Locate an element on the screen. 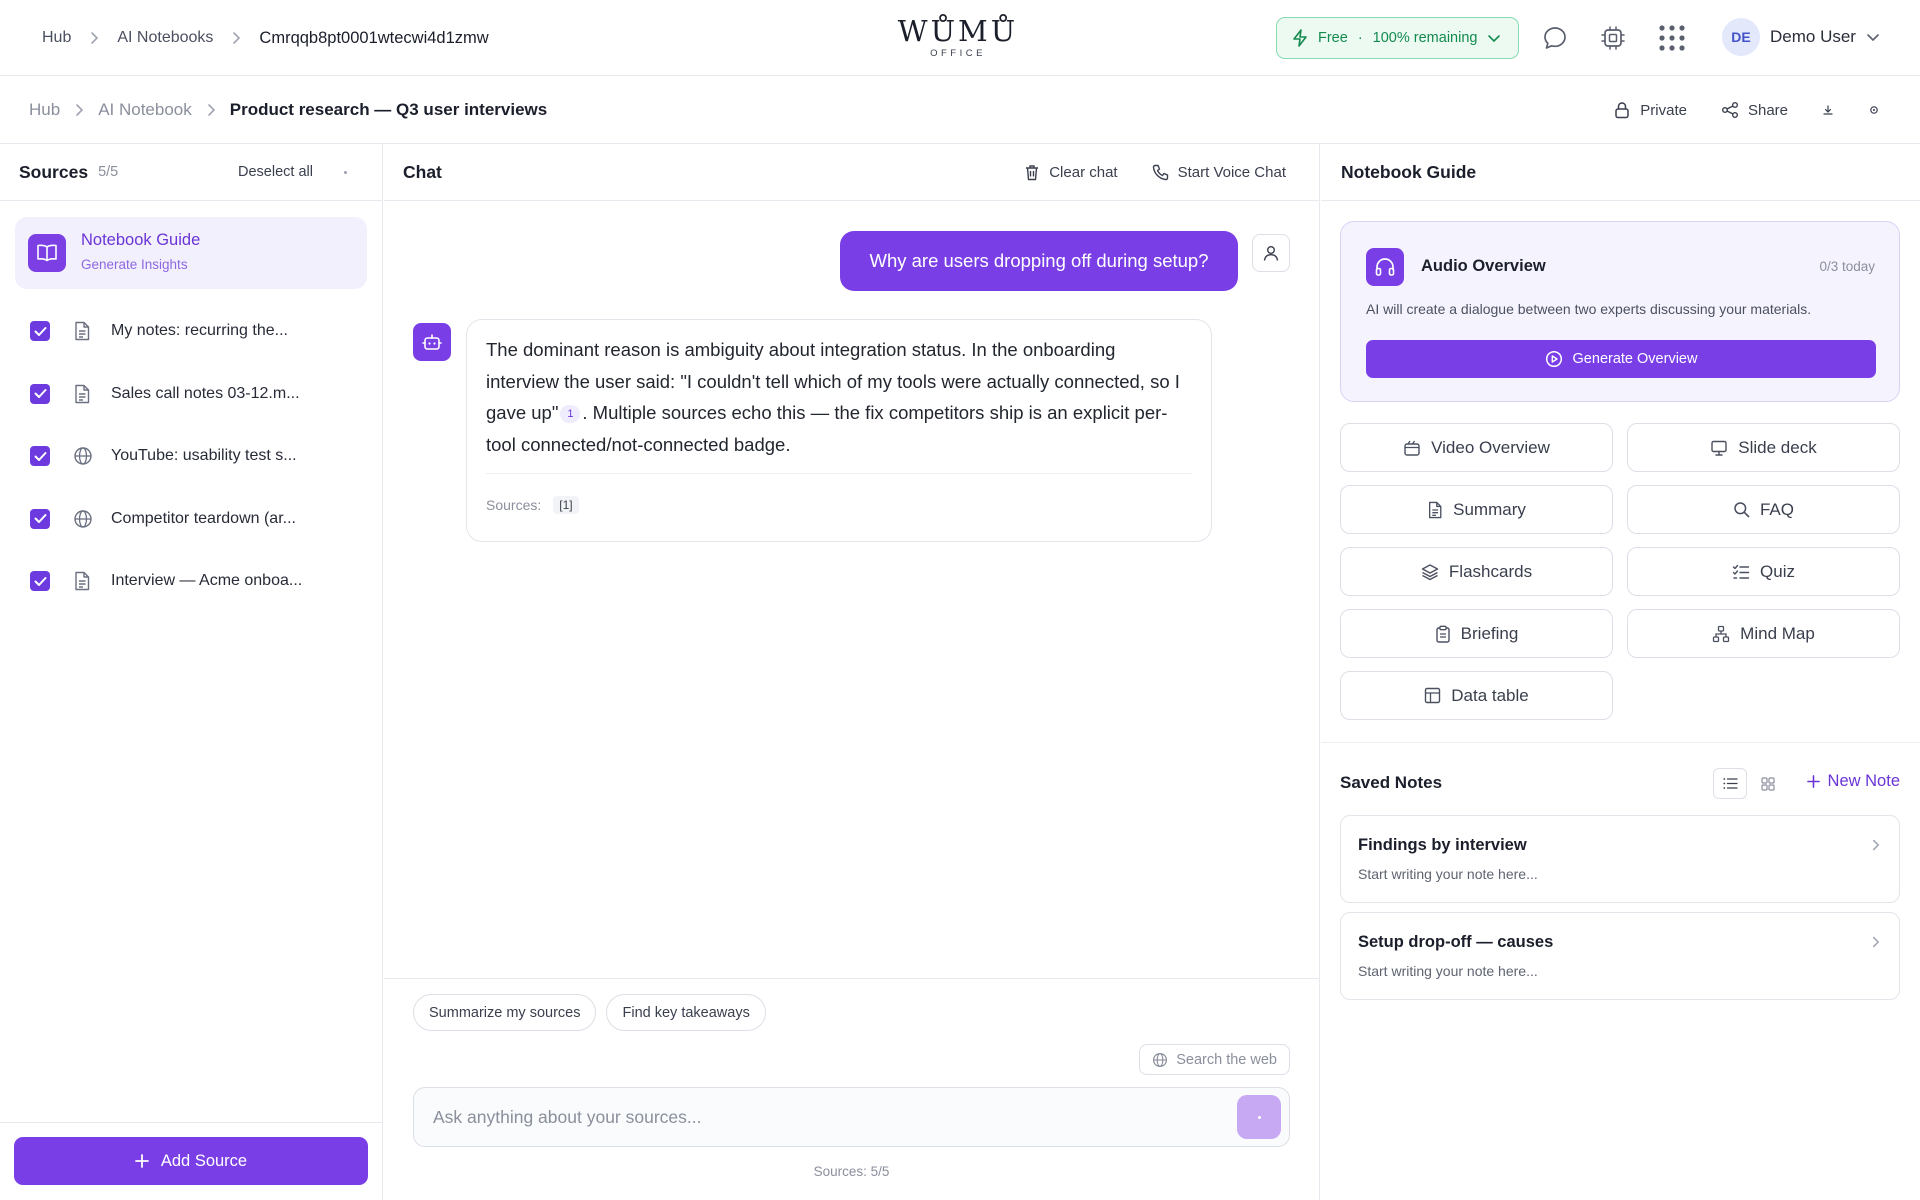 Image resolution: width=1920 pixels, height=1200 pixels. suggestion-chip: Find key takeaways is located at coordinates (686, 1012).